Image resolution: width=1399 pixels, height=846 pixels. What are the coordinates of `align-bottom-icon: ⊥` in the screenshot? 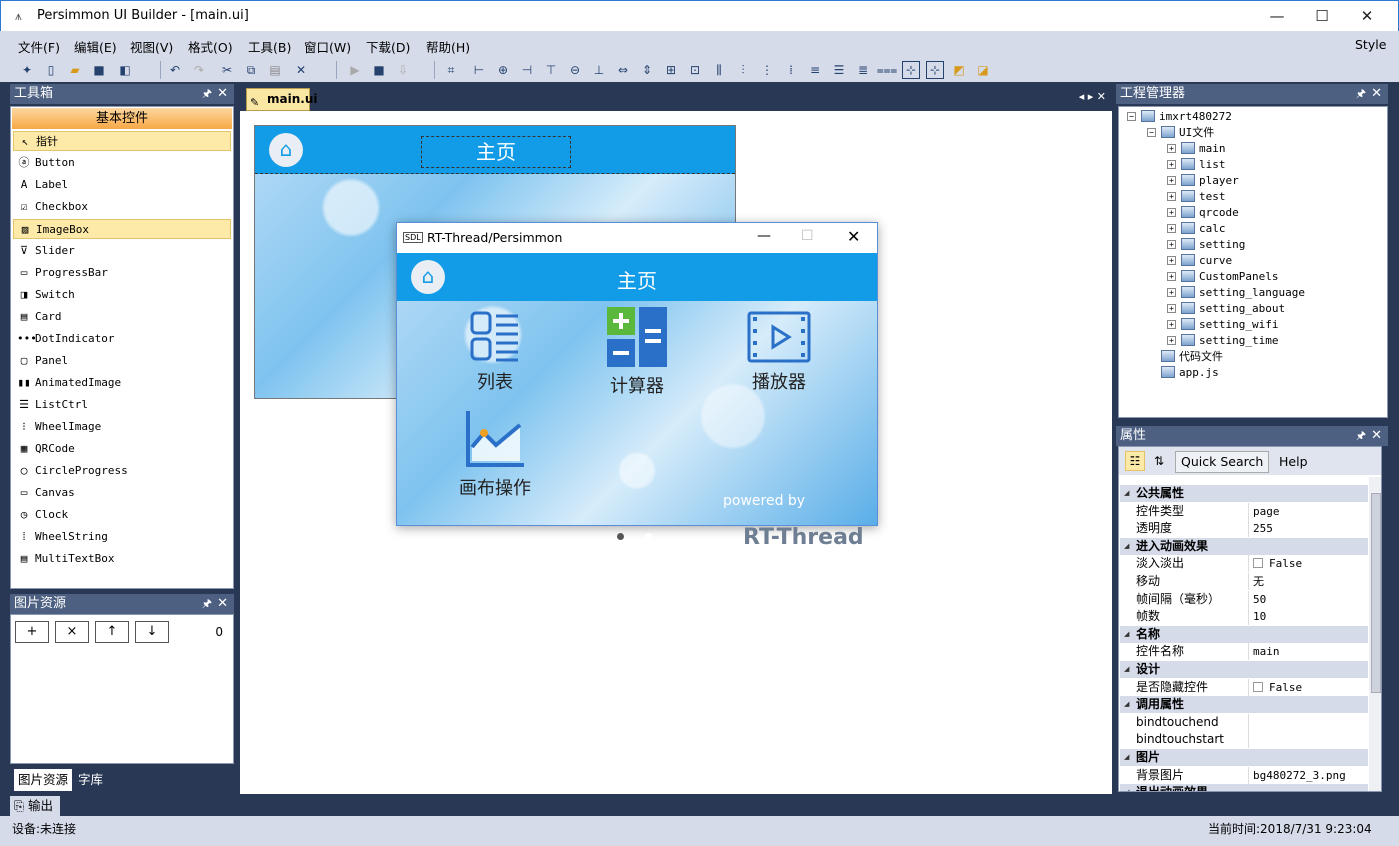 It's located at (599, 70).